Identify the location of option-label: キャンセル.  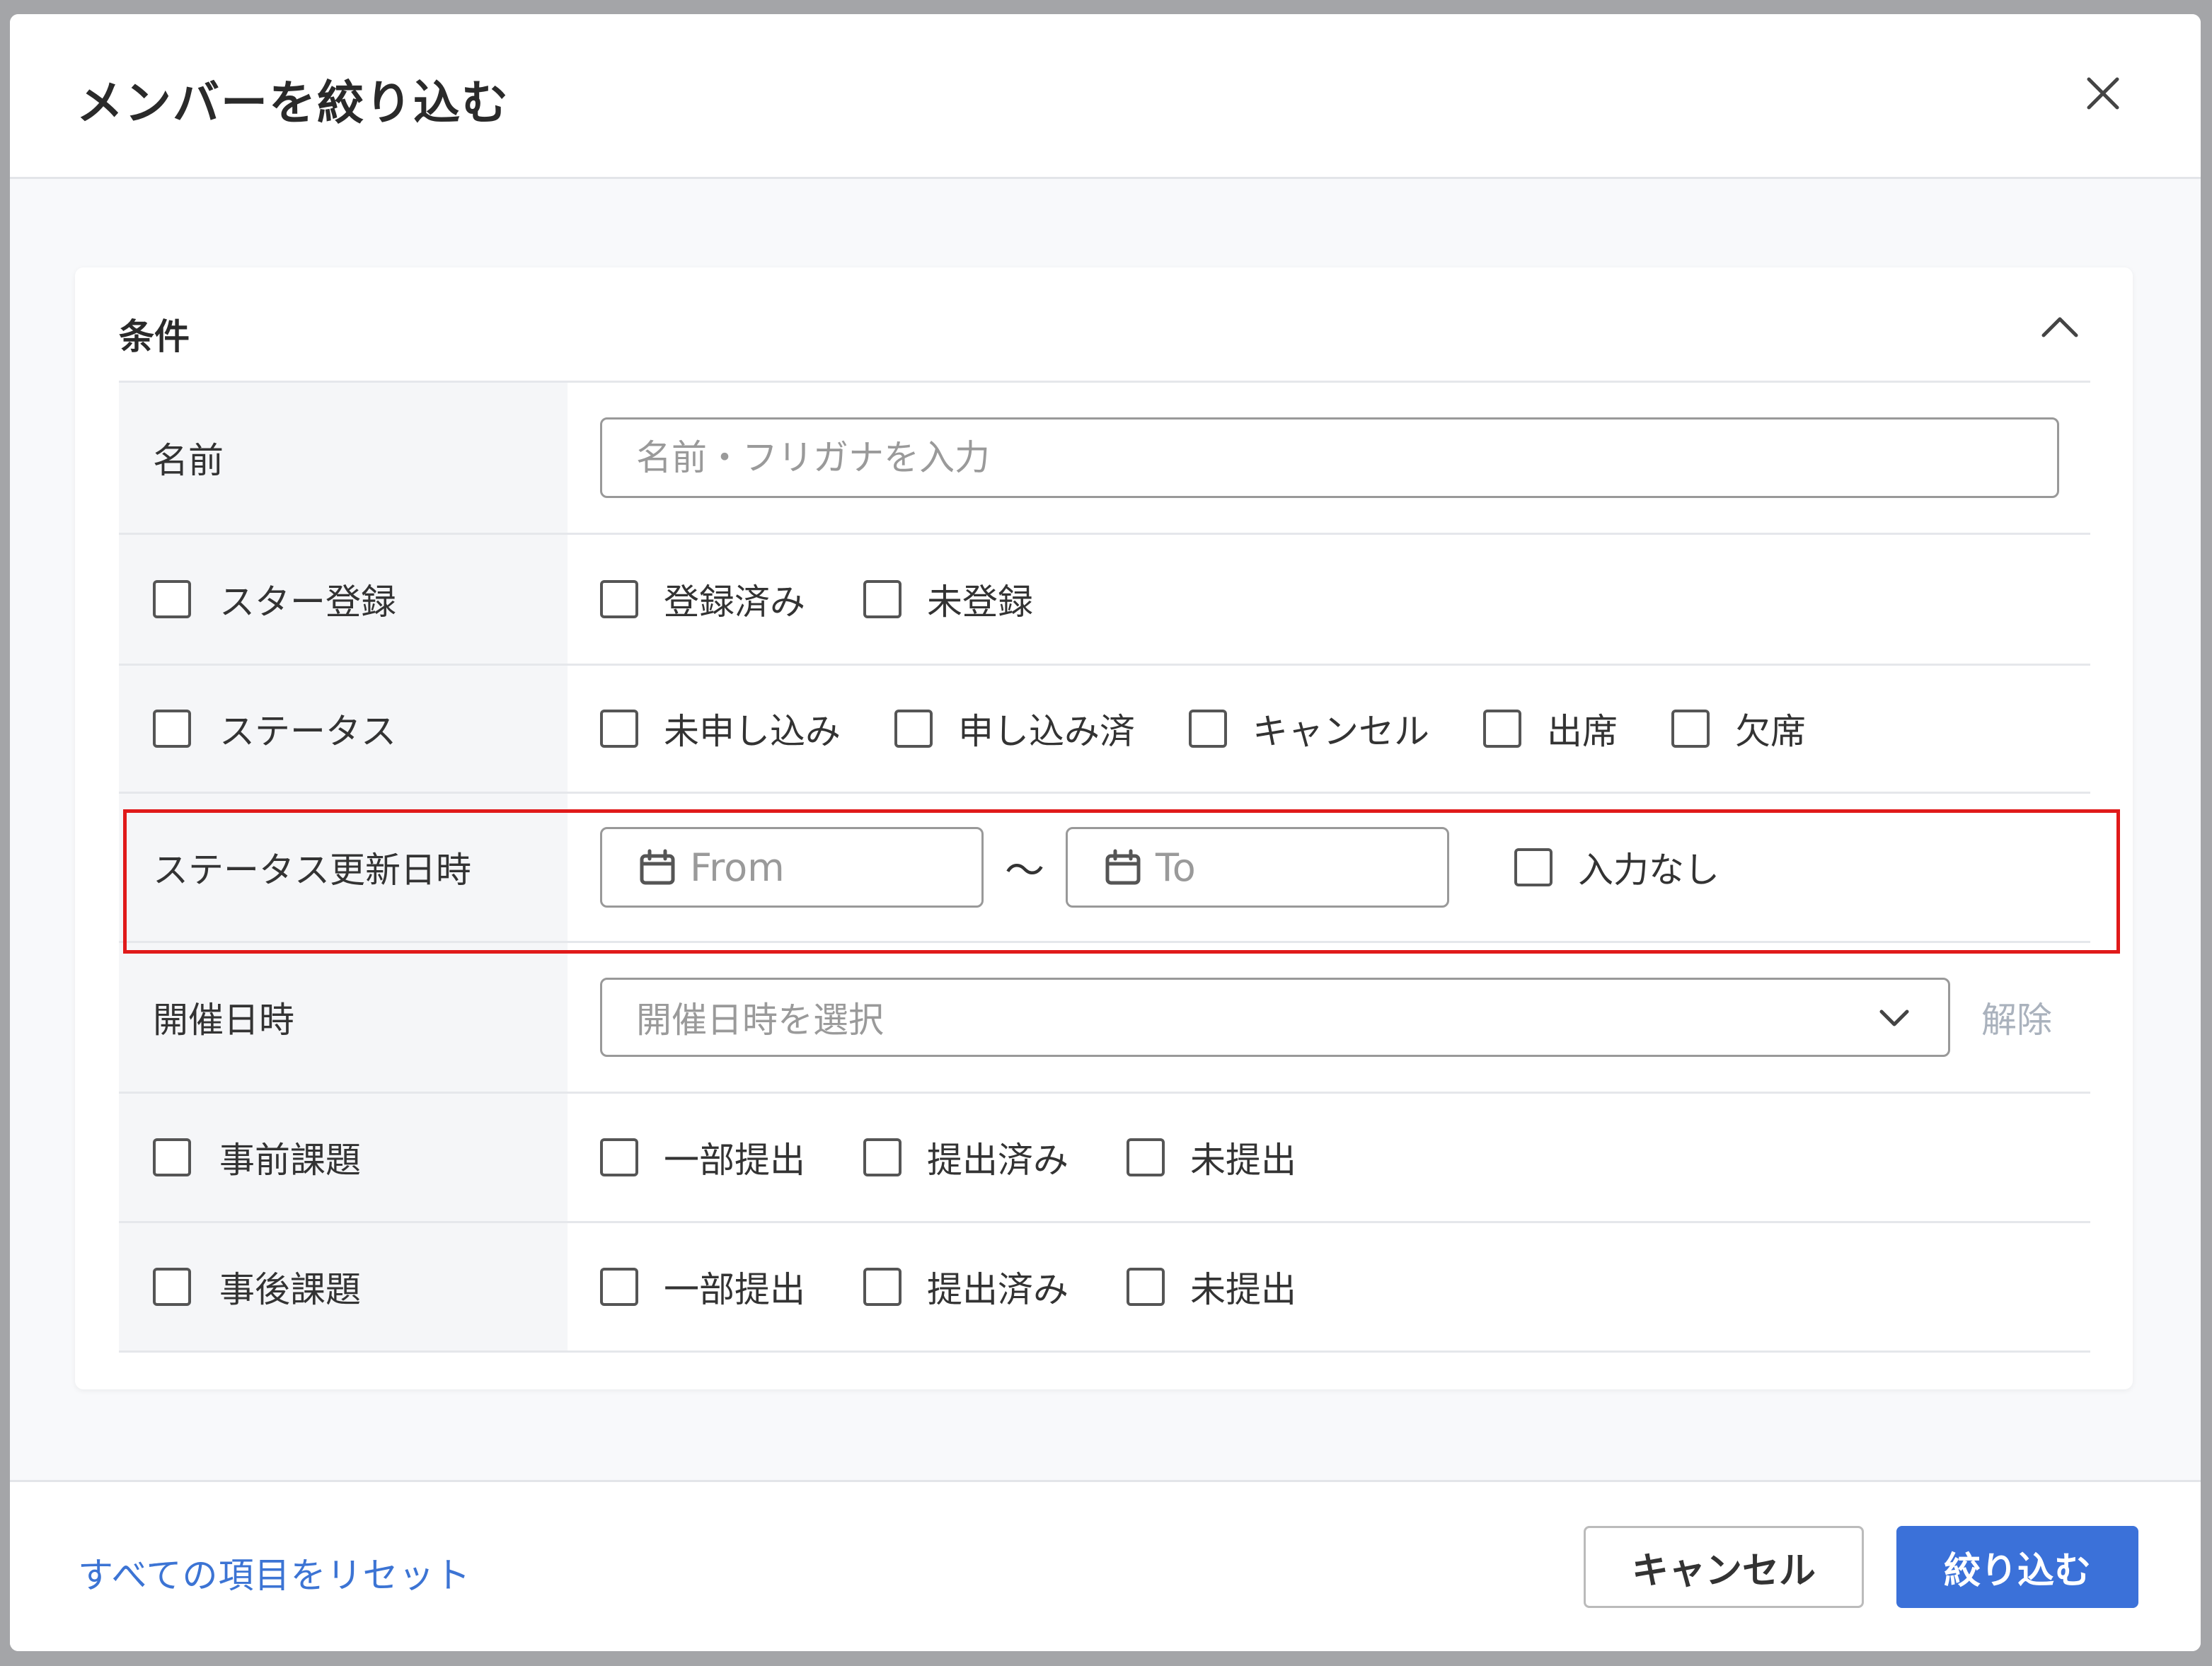
(1340, 731).